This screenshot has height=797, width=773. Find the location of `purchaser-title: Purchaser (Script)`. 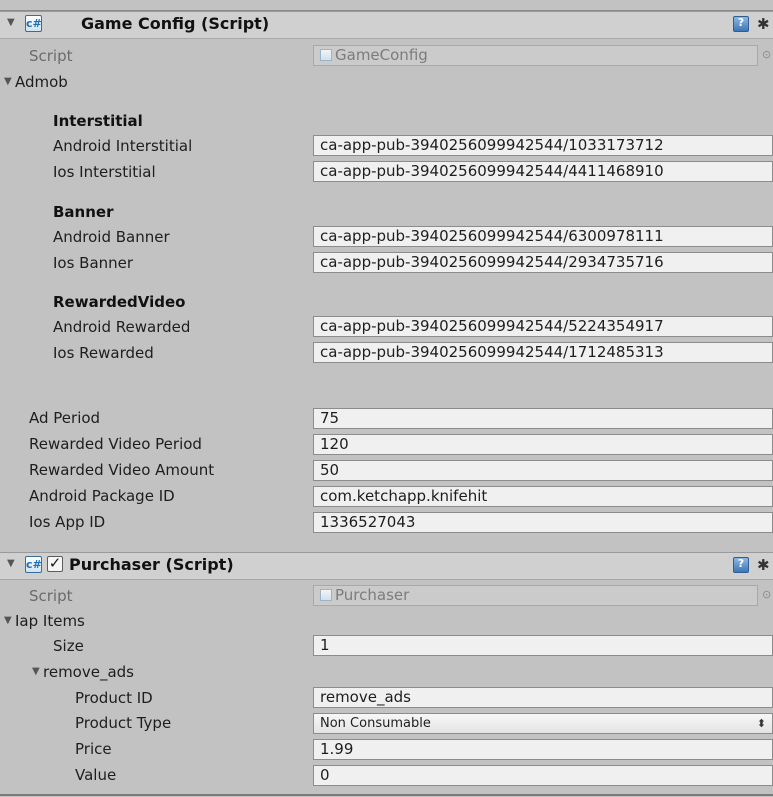

purchaser-title: Purchaser (Script) is located at coordinates (151, 564).